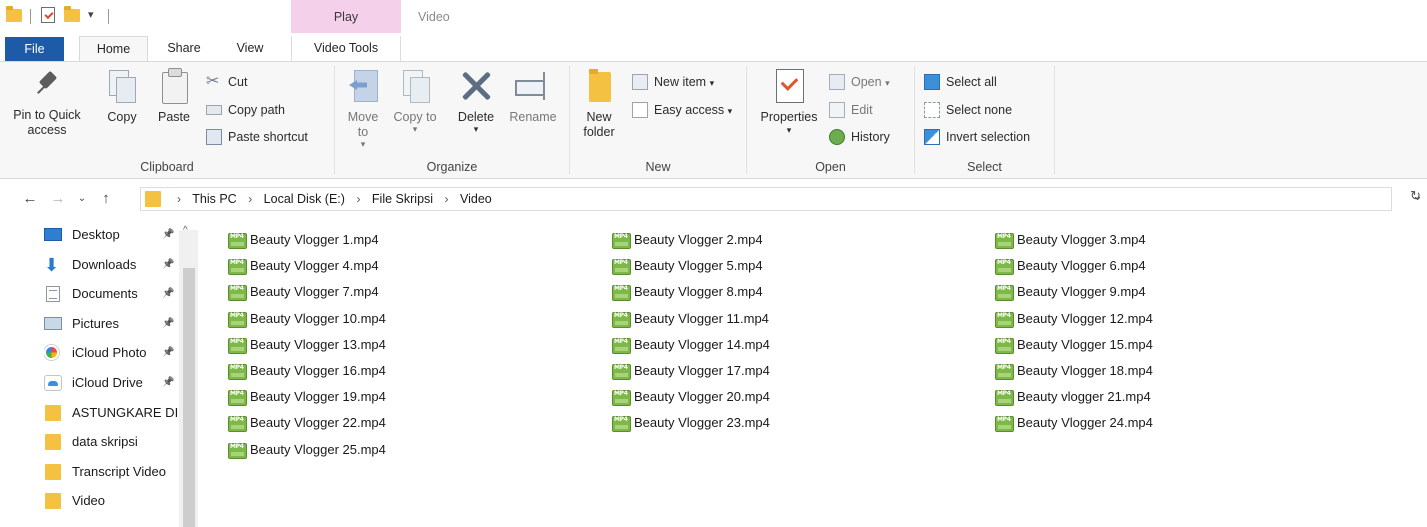 The height and width of the screenshot is (527, 1427). I want to click on nav-item: Pictures 📌, so click(111, 324).